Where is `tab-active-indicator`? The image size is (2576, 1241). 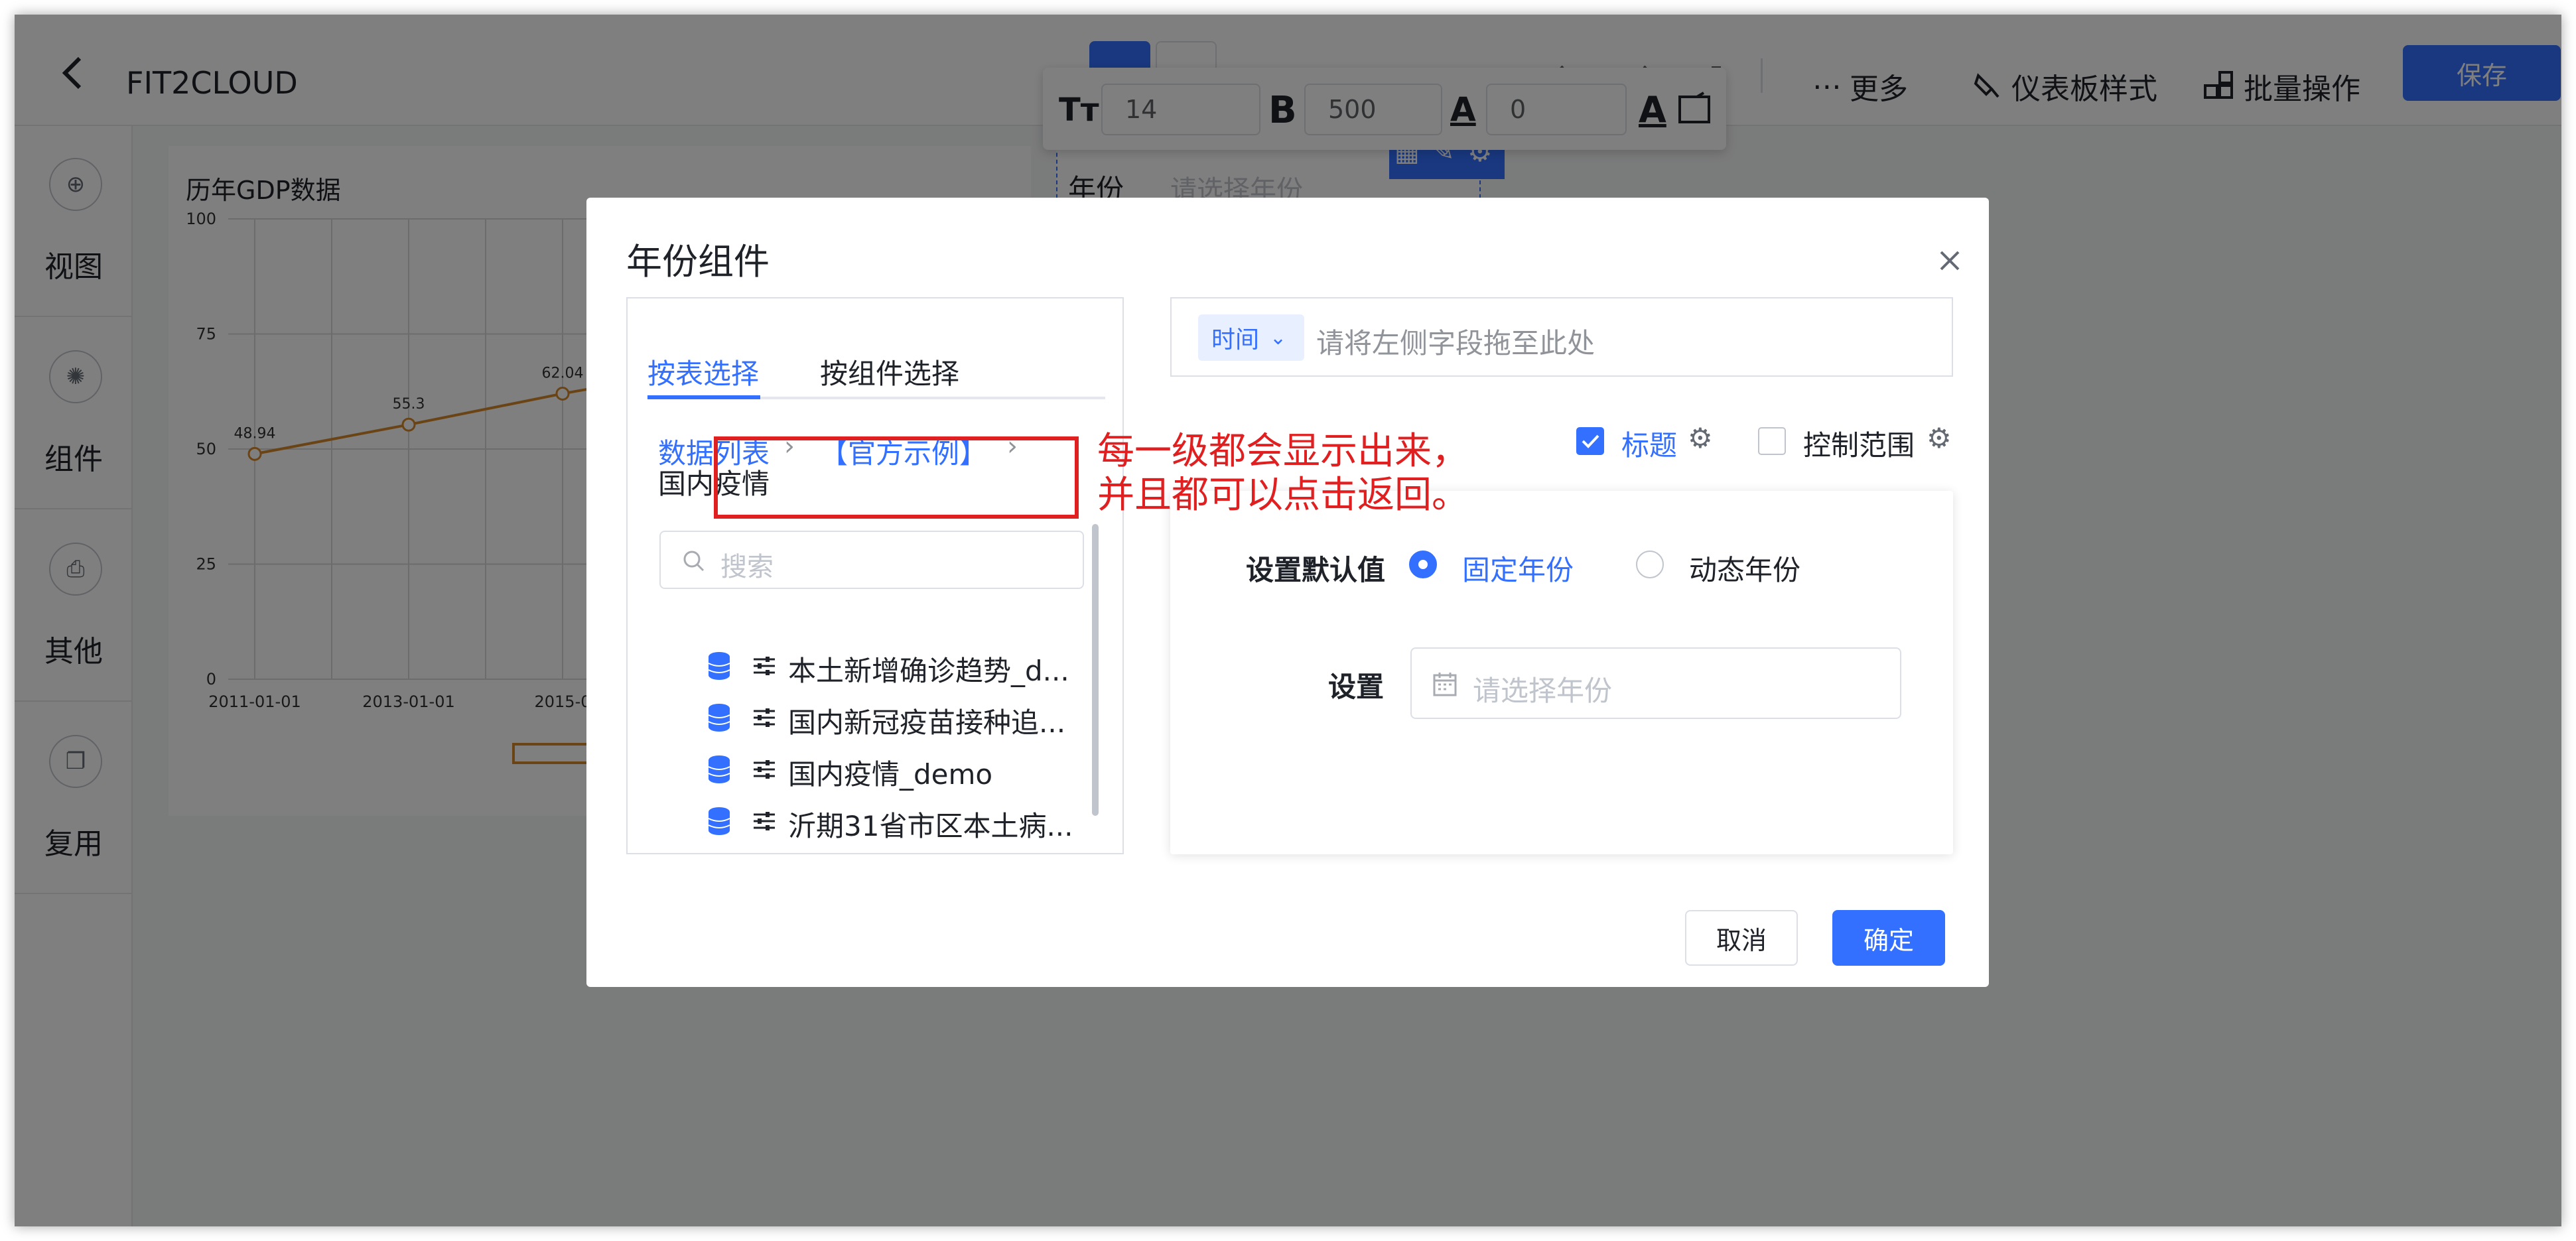 tab-active-indicator is located at coordinates (704, 397).